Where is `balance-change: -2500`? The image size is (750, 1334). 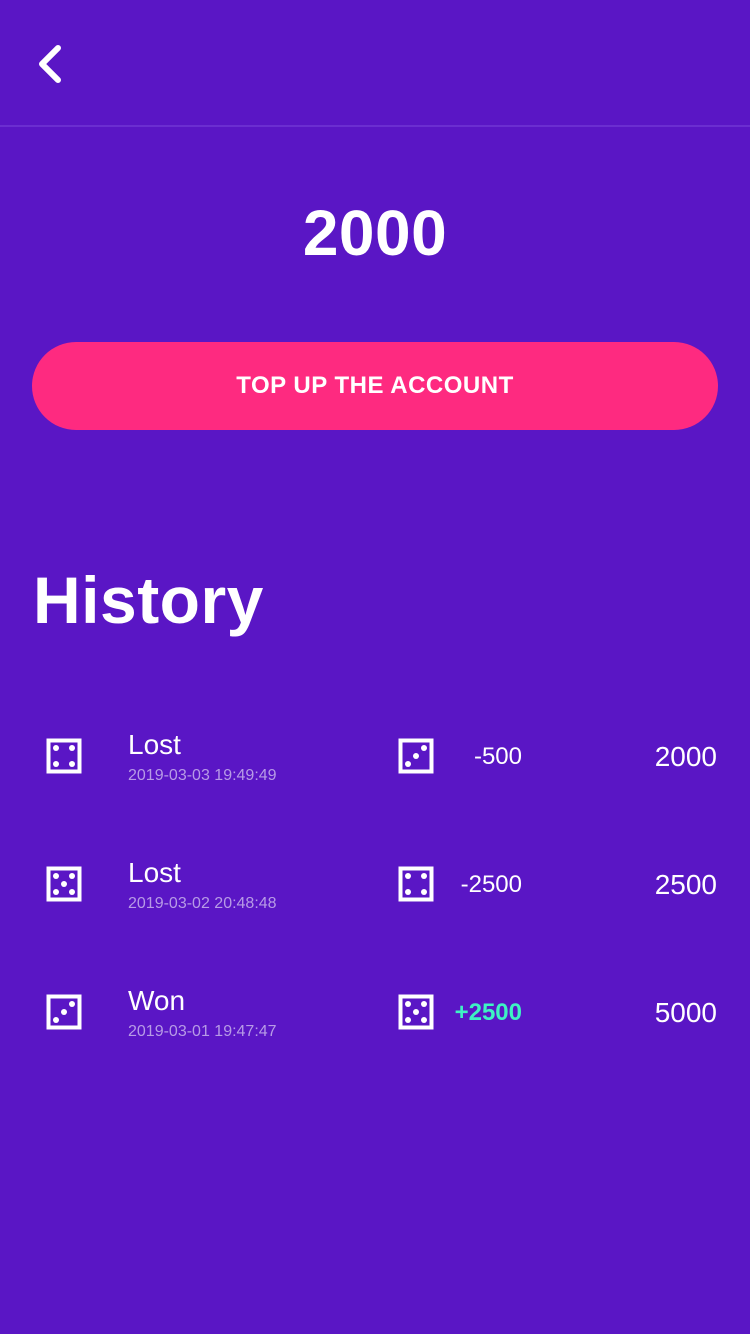 balance-change: -2500 is located at coordinates (491, 884).